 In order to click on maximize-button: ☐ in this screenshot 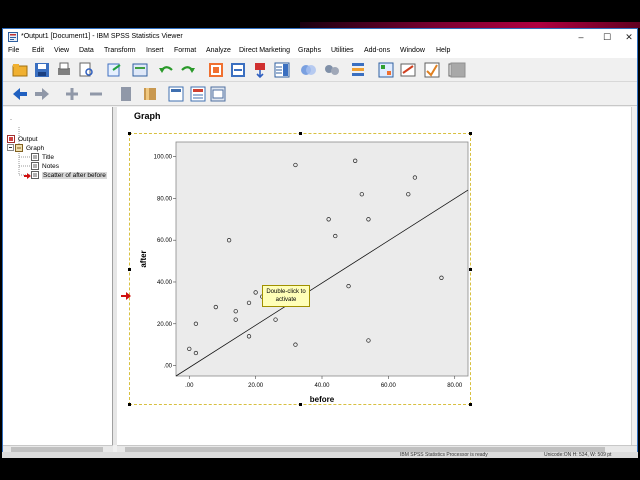, I will do `click(607, 37)`.